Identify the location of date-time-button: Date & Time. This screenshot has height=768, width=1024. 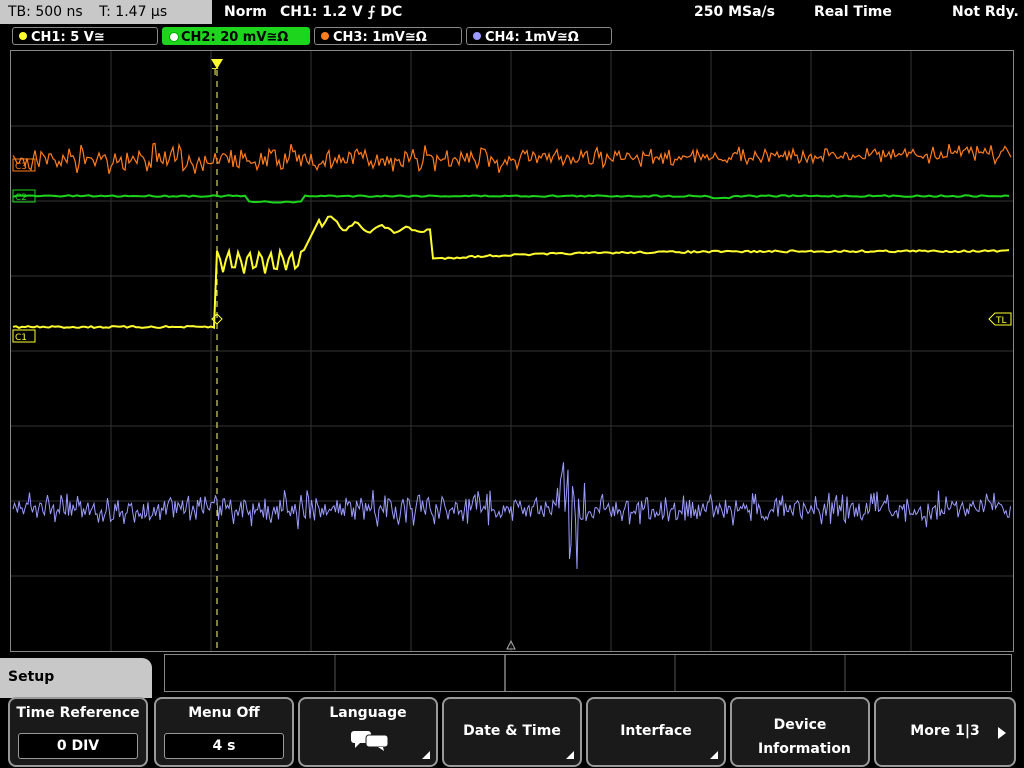
(512, 732).